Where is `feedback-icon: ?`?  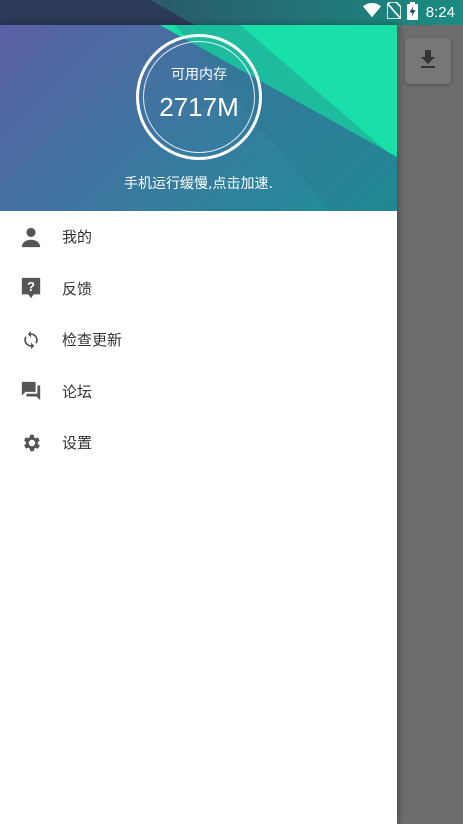
feedback-icon: ? is located at coordinates (31, 288).